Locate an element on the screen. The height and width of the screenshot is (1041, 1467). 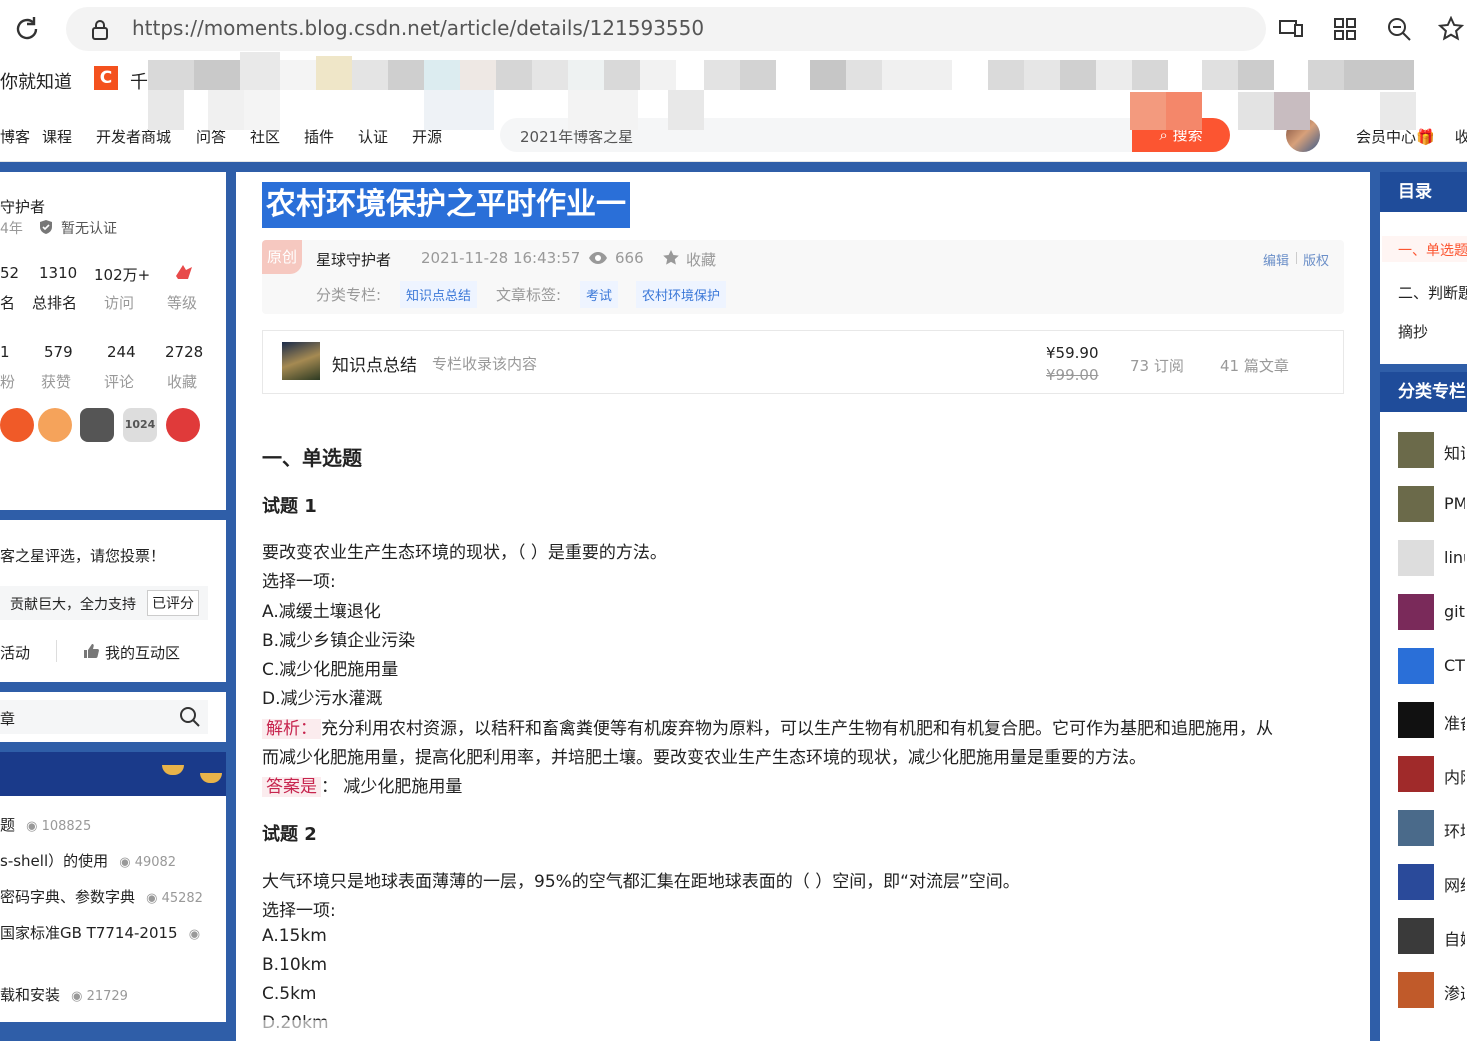
stat-value: 1 is located at coordinates (5, 352).